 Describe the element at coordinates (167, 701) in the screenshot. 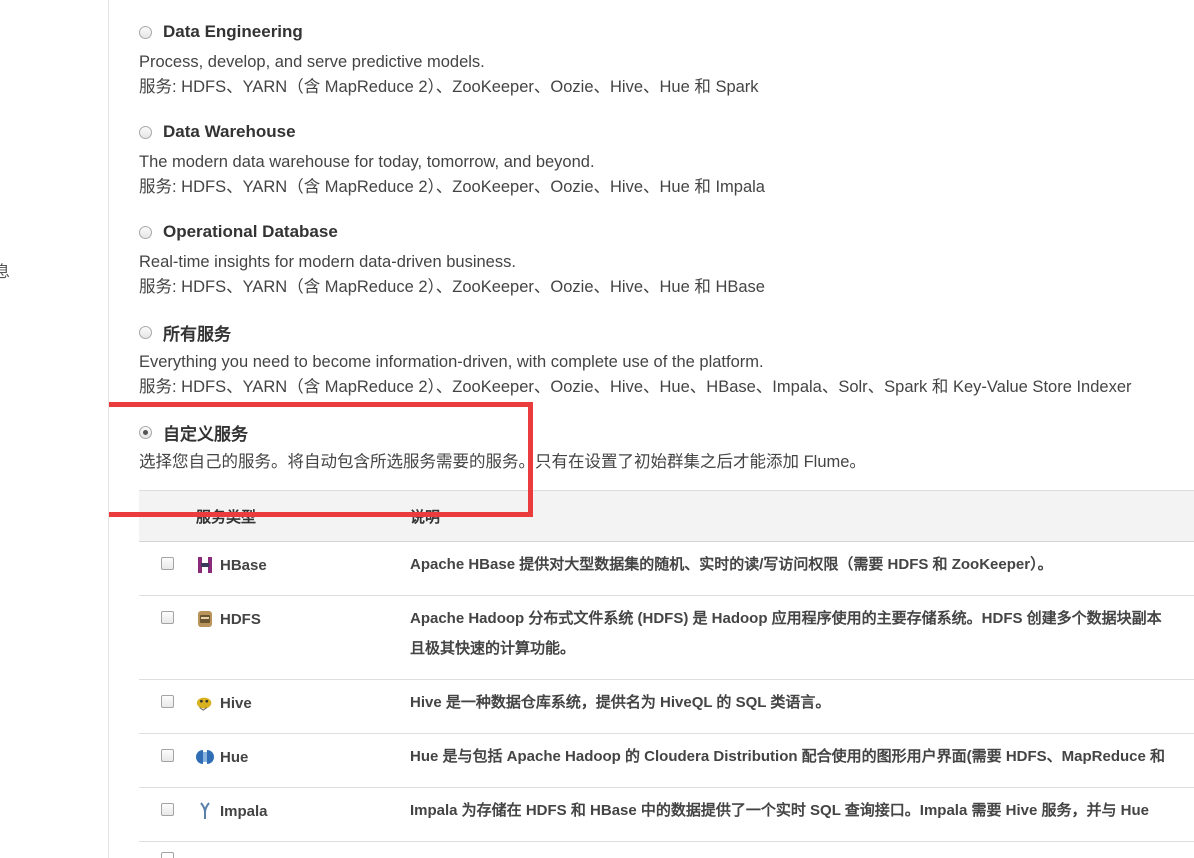

I see `hive-checkbox` at that location.